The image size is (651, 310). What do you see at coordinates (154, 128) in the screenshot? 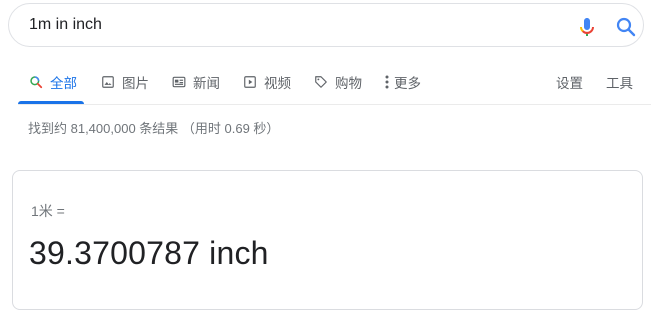
I see `result-stats: 找到约 81,400,000 条结果 （用时 0.69 秒）` at bounding box center [154, 128].